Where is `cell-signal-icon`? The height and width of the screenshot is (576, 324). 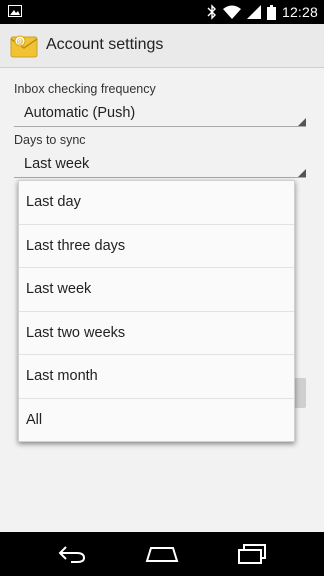 cell-signal-icon is located at coordinates (253, 12).